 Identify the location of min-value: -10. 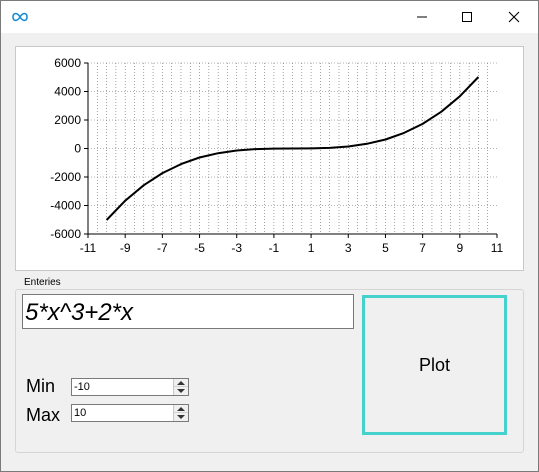
(82, 387).